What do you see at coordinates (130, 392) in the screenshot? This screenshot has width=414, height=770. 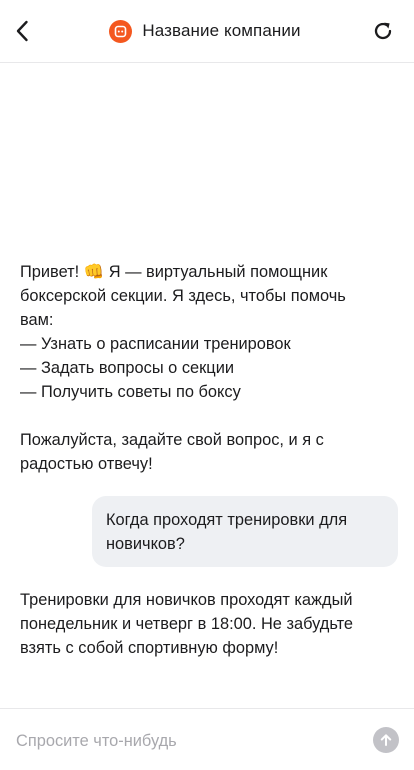 I see `message-line: — Получить советы по боксу` at bounding box center [130, 392].